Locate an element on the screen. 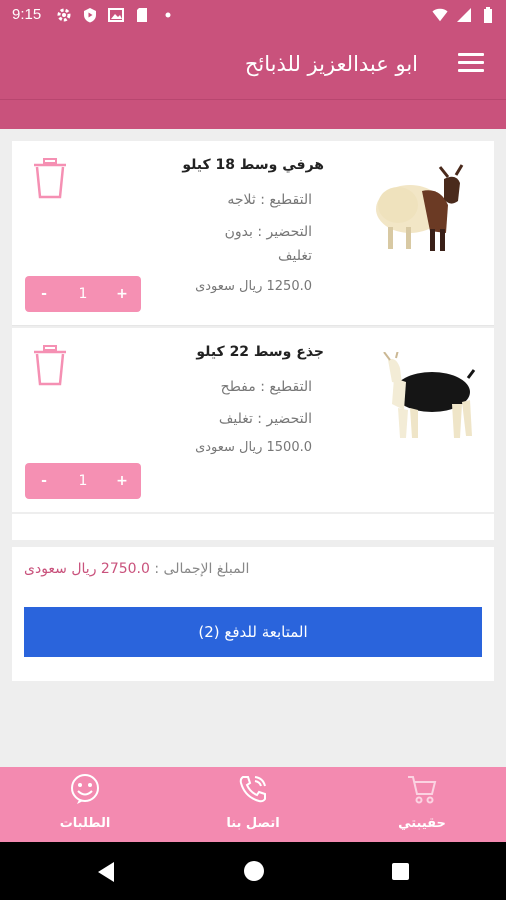 Image resolution: width=506 pixels, height=900 pixels. dot-icon is located at coordinates (168, 15).